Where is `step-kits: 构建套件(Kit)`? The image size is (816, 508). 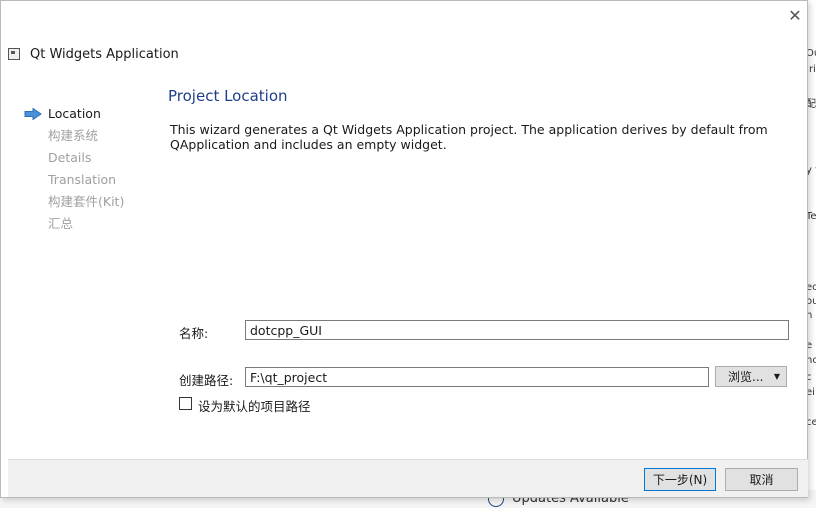
step-kits: 构建套件(Kit) is located at coordinates (89, 202).